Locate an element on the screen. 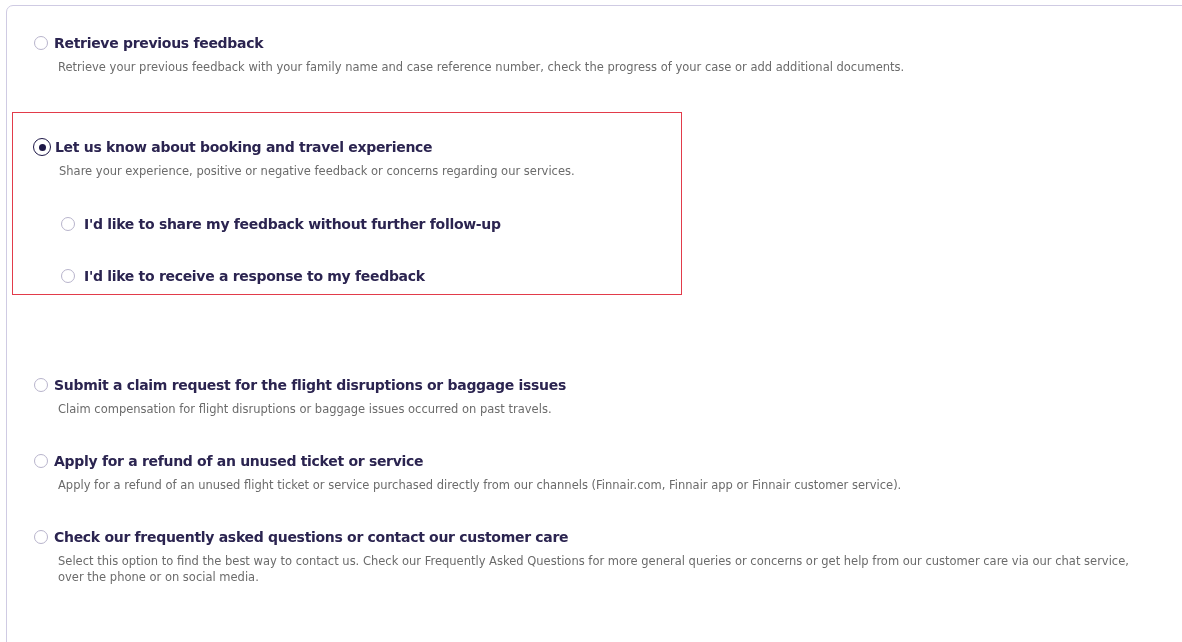 The width and height of the screenshot is (1182, 642). option-label: I'd like to share my feedback without further follow-up is located at coordinates (292, 224).